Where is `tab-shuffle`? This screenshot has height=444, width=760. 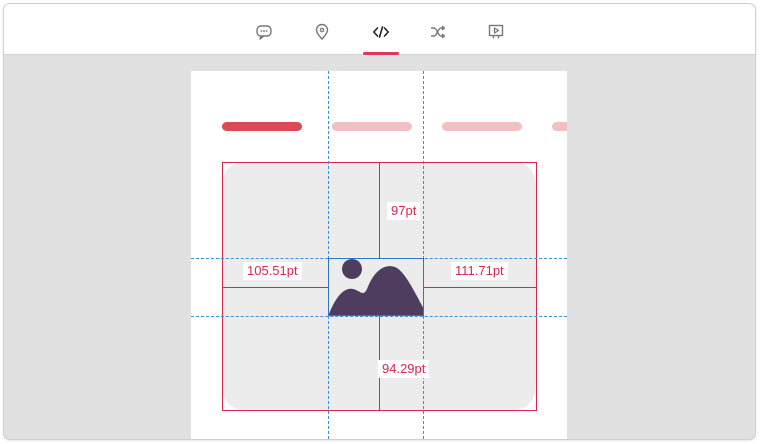 tab-shuffle is located at coordinates (438, 32).